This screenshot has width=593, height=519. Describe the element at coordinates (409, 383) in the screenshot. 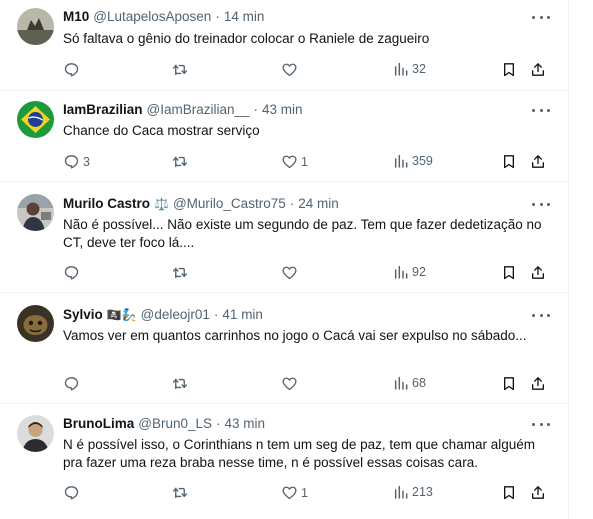

I see `views-button: 68` at that location.